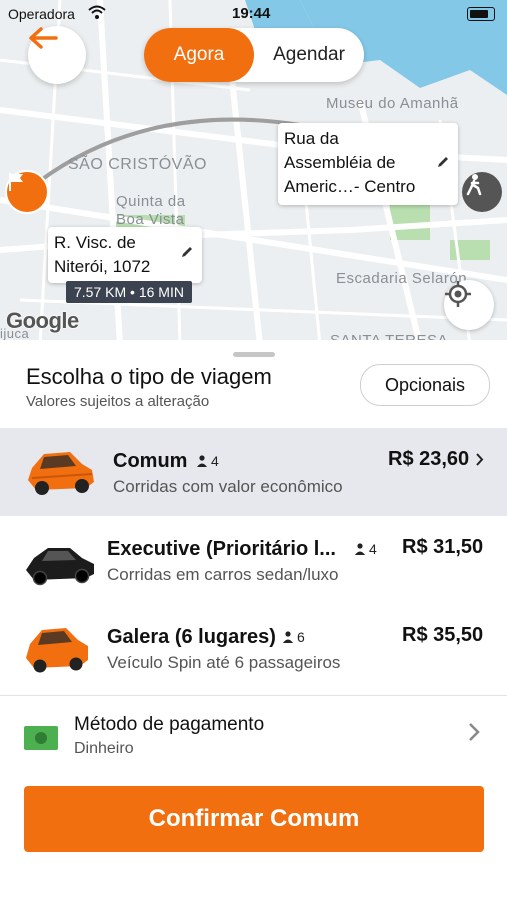 This screenshot has width=507, height=900. I want to click on status-bar: Operadora 19:44, so click(253, 14).